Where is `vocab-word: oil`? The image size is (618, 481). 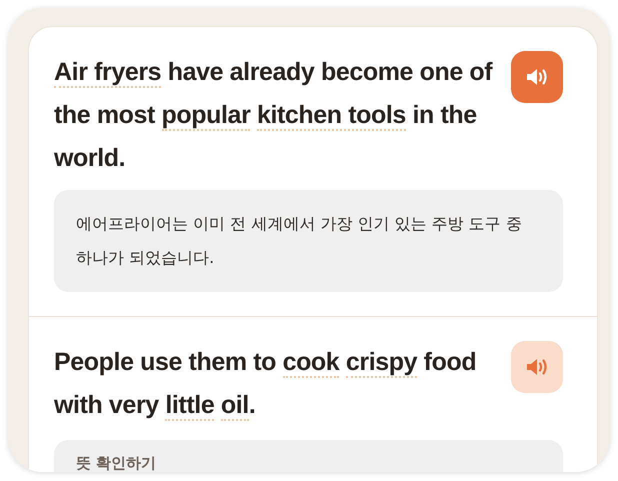 vocab-word: oil is located at coordinates (234, 406).